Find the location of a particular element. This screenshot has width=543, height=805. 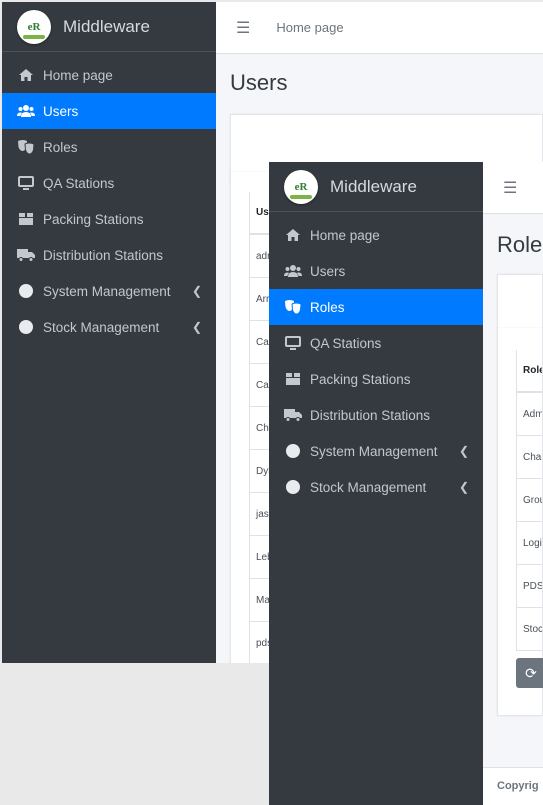

refresh-button: ⟳ is located at coordinates (529, 673).